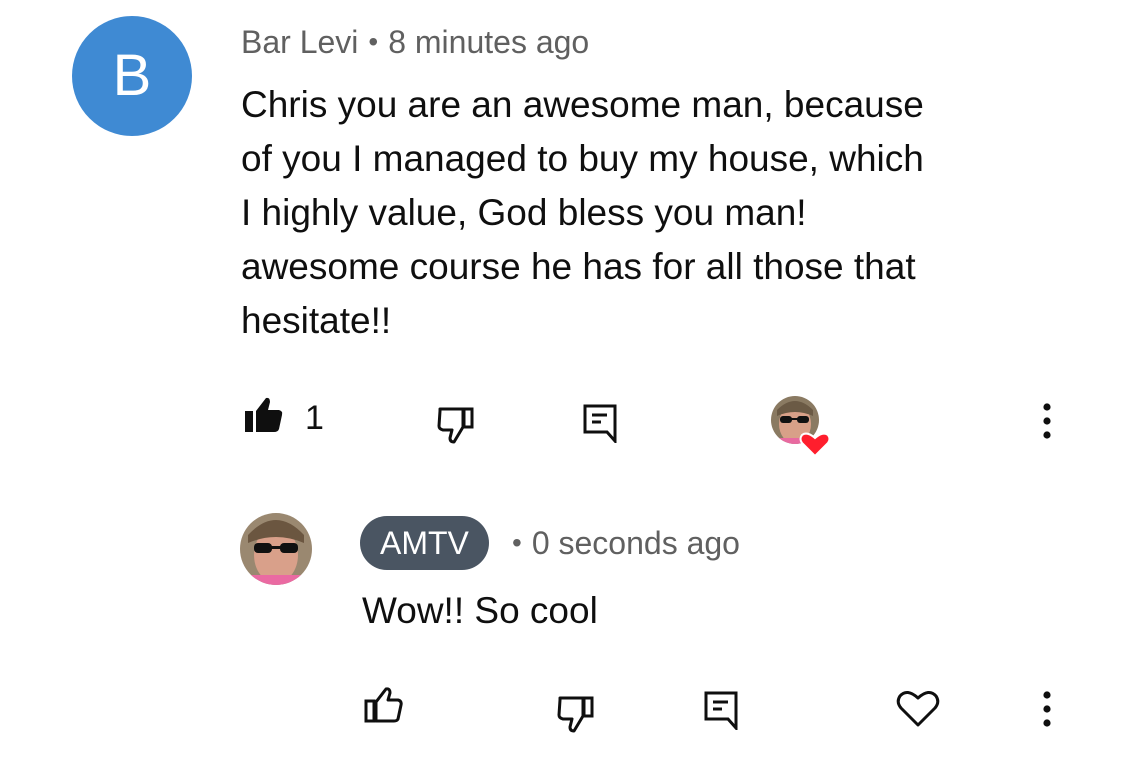 Image resolution: width=1125 pixels, height=757 pixels. I want to click on reply-button, so click(600, 423).